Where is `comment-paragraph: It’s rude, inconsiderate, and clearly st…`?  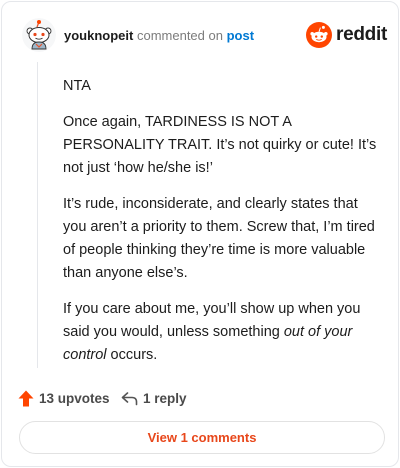
comment-paragraph: It’s rude, inconsiderate, and clearly st… is located at coordinates (219, 238).